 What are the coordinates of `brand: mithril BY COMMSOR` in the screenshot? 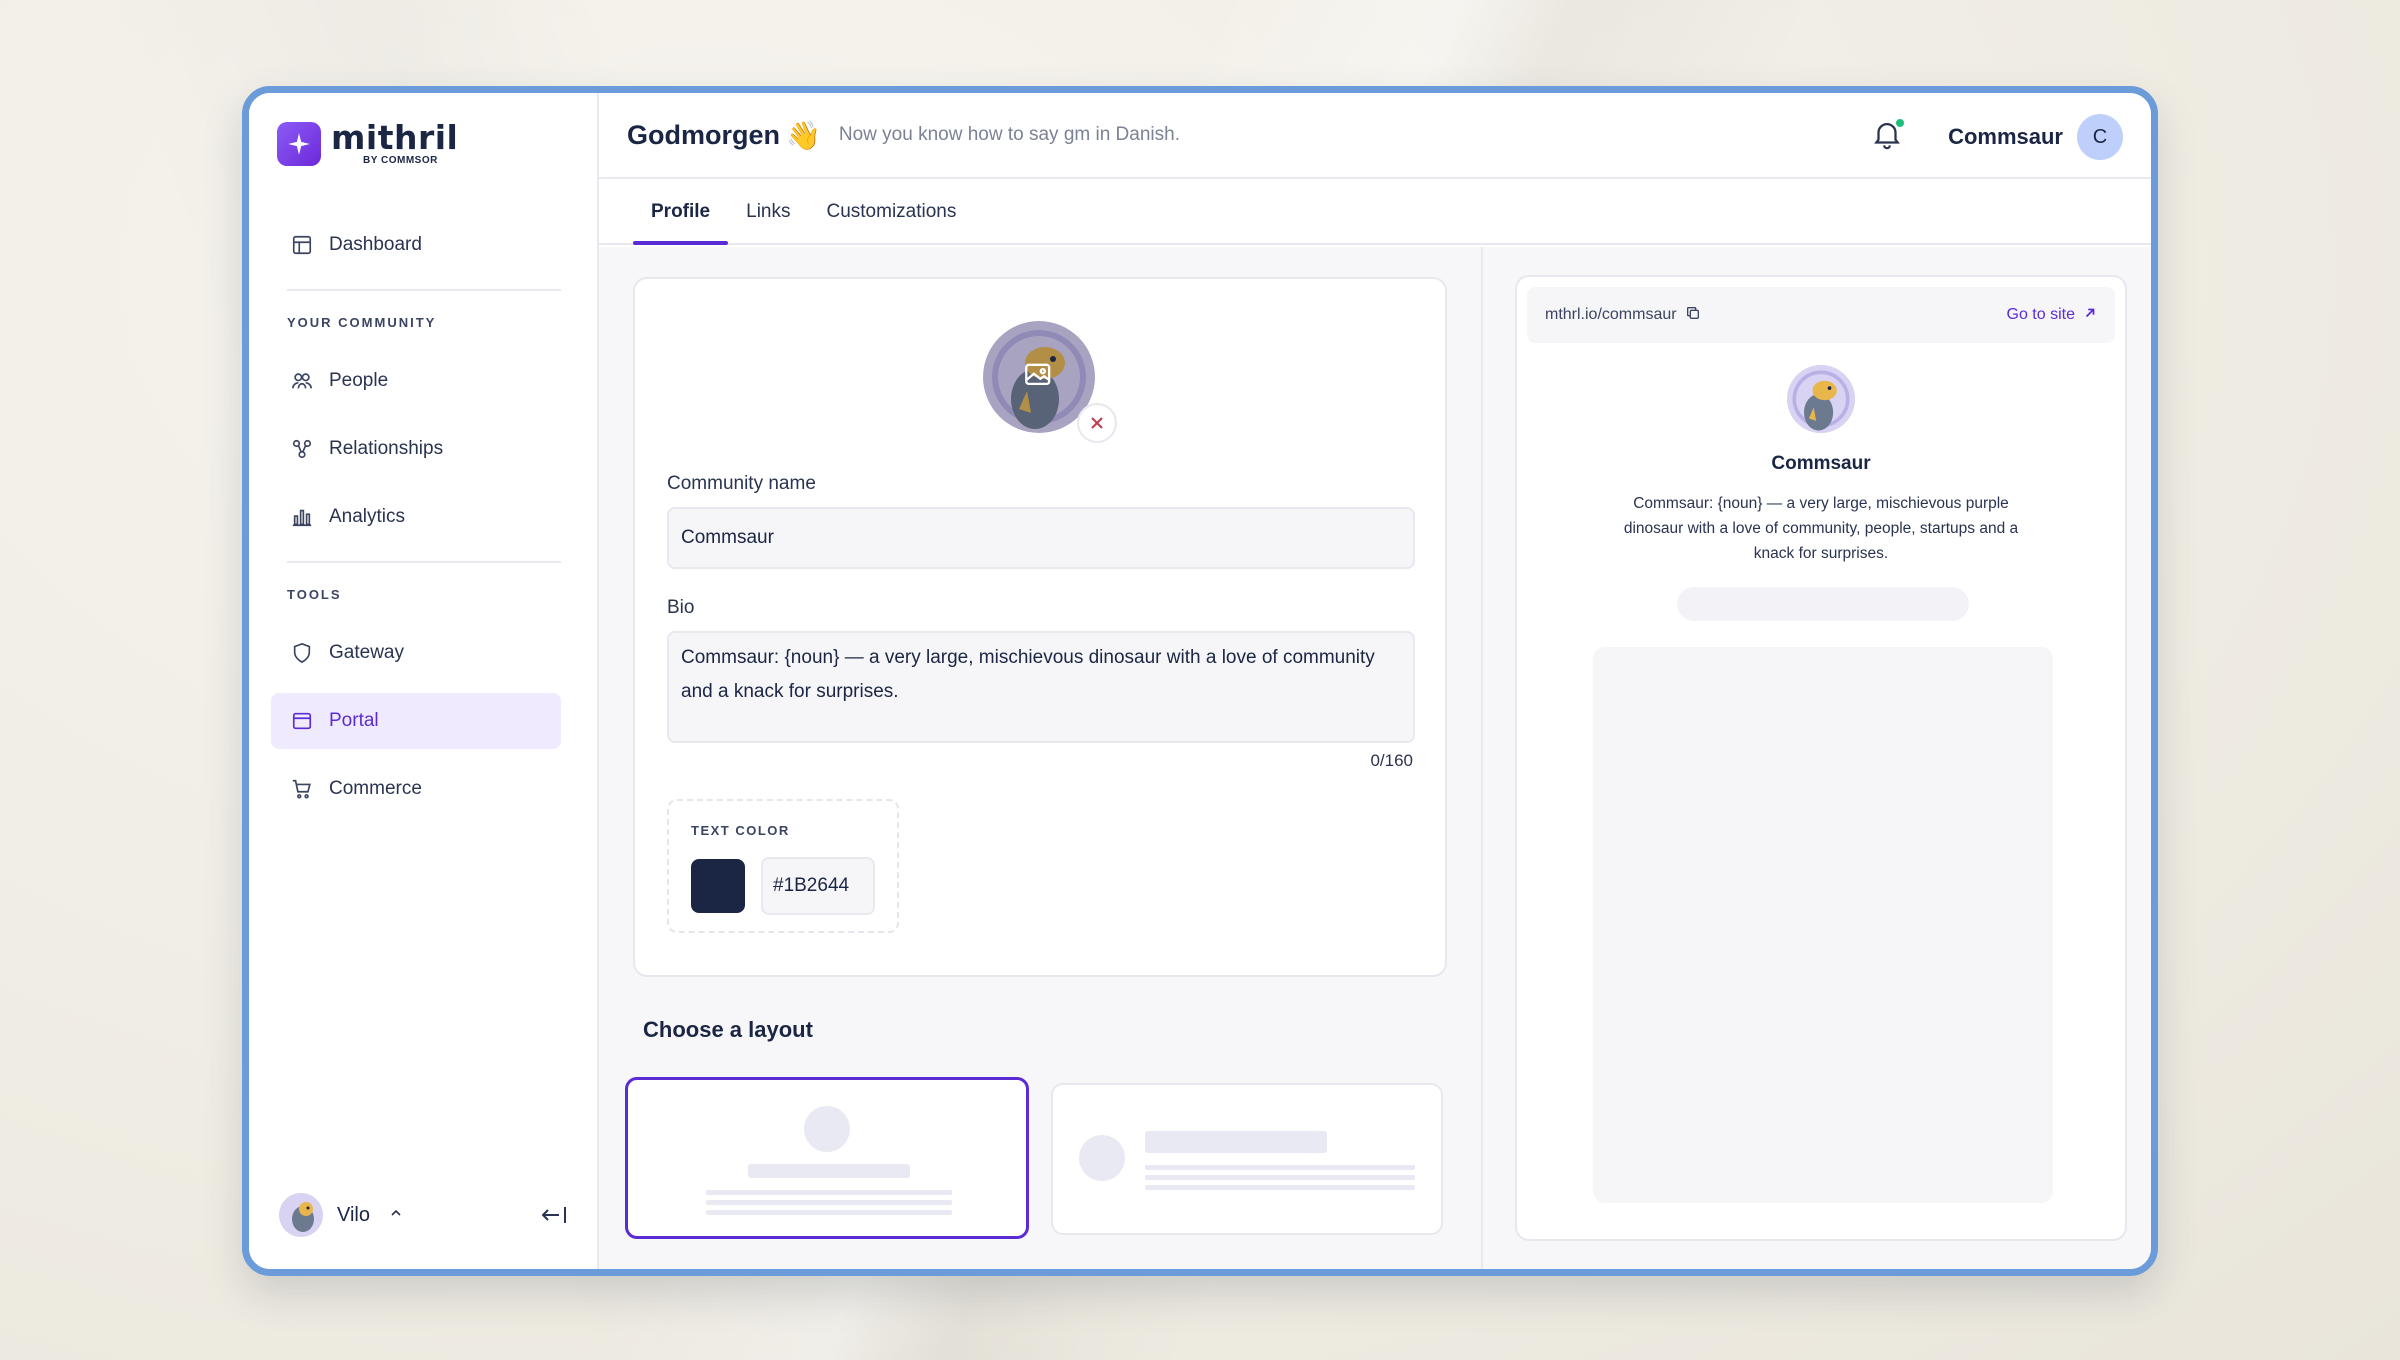 It's located at (367, 143).